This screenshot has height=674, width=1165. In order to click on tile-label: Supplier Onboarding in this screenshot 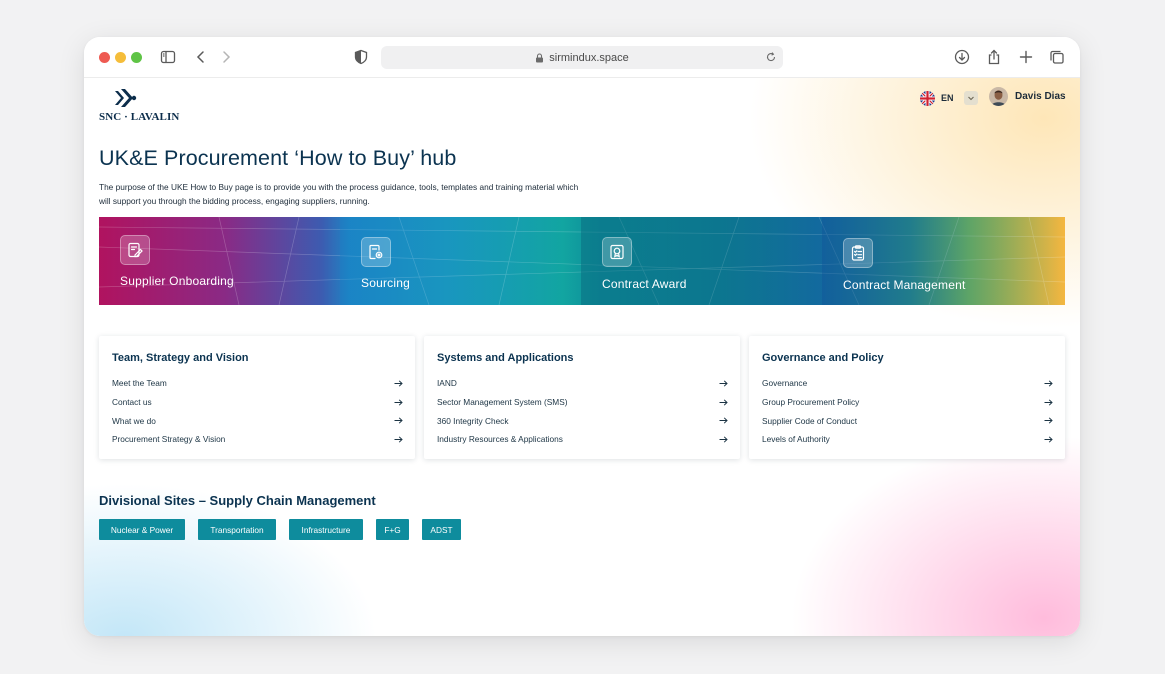, I will do `click(177, 281)`.